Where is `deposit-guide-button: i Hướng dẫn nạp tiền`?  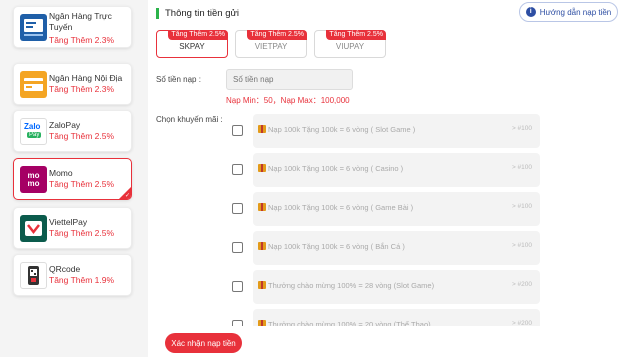
deposit-guide-button: i Hướng dẫn nạp tiền is located at coordinates (568, 12).